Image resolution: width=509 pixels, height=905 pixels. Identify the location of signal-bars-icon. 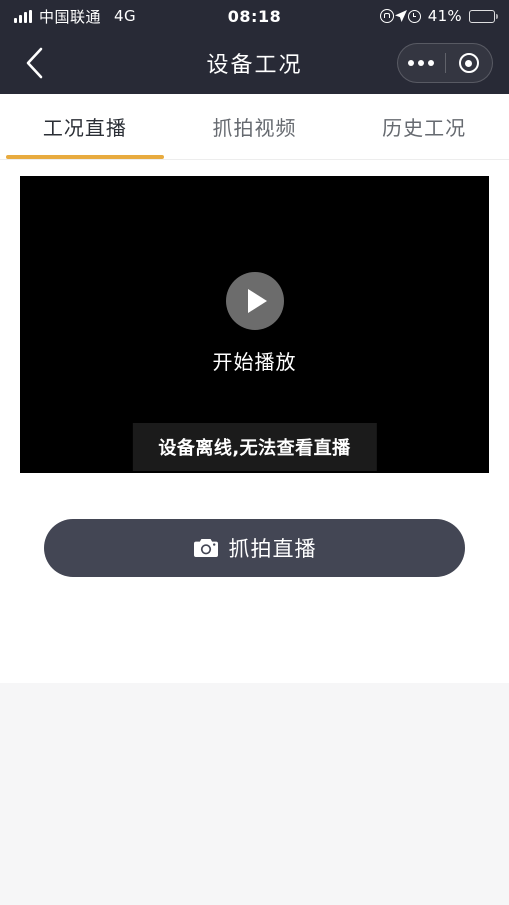
(23, 16).